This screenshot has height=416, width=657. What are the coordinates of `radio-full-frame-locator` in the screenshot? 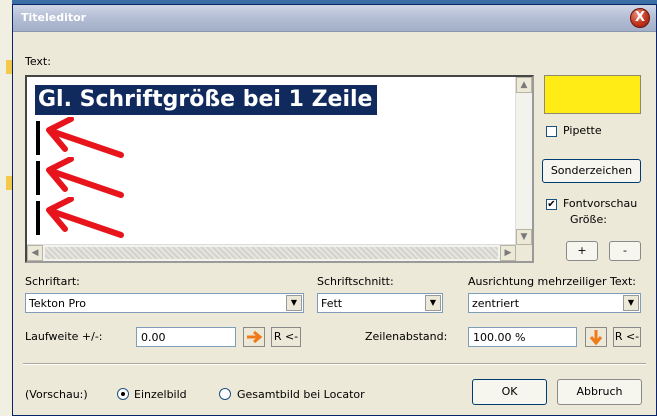 It's located at (225, 394).